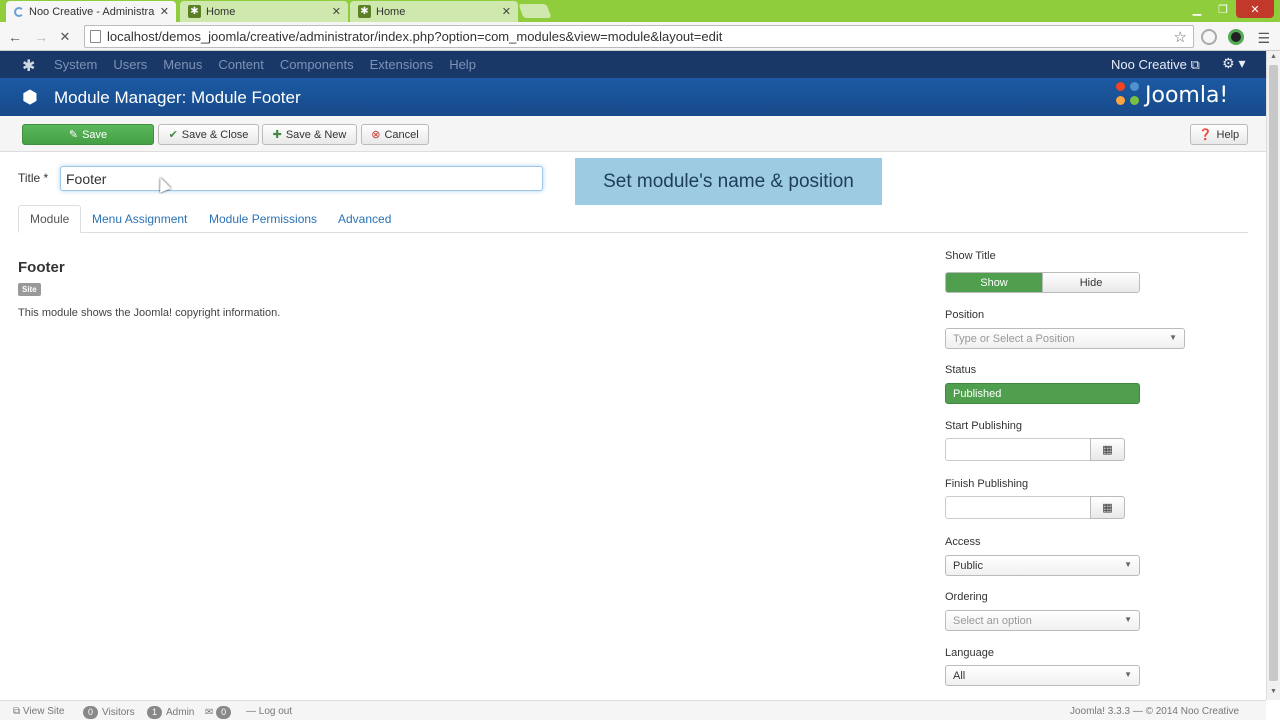 This screenshot has height=720, width=1280. What do you see at coordinates (1187, 95) in the screenshot?
I see `joomla-wordmark: Joomla!` at bounding box center [1187, 95].